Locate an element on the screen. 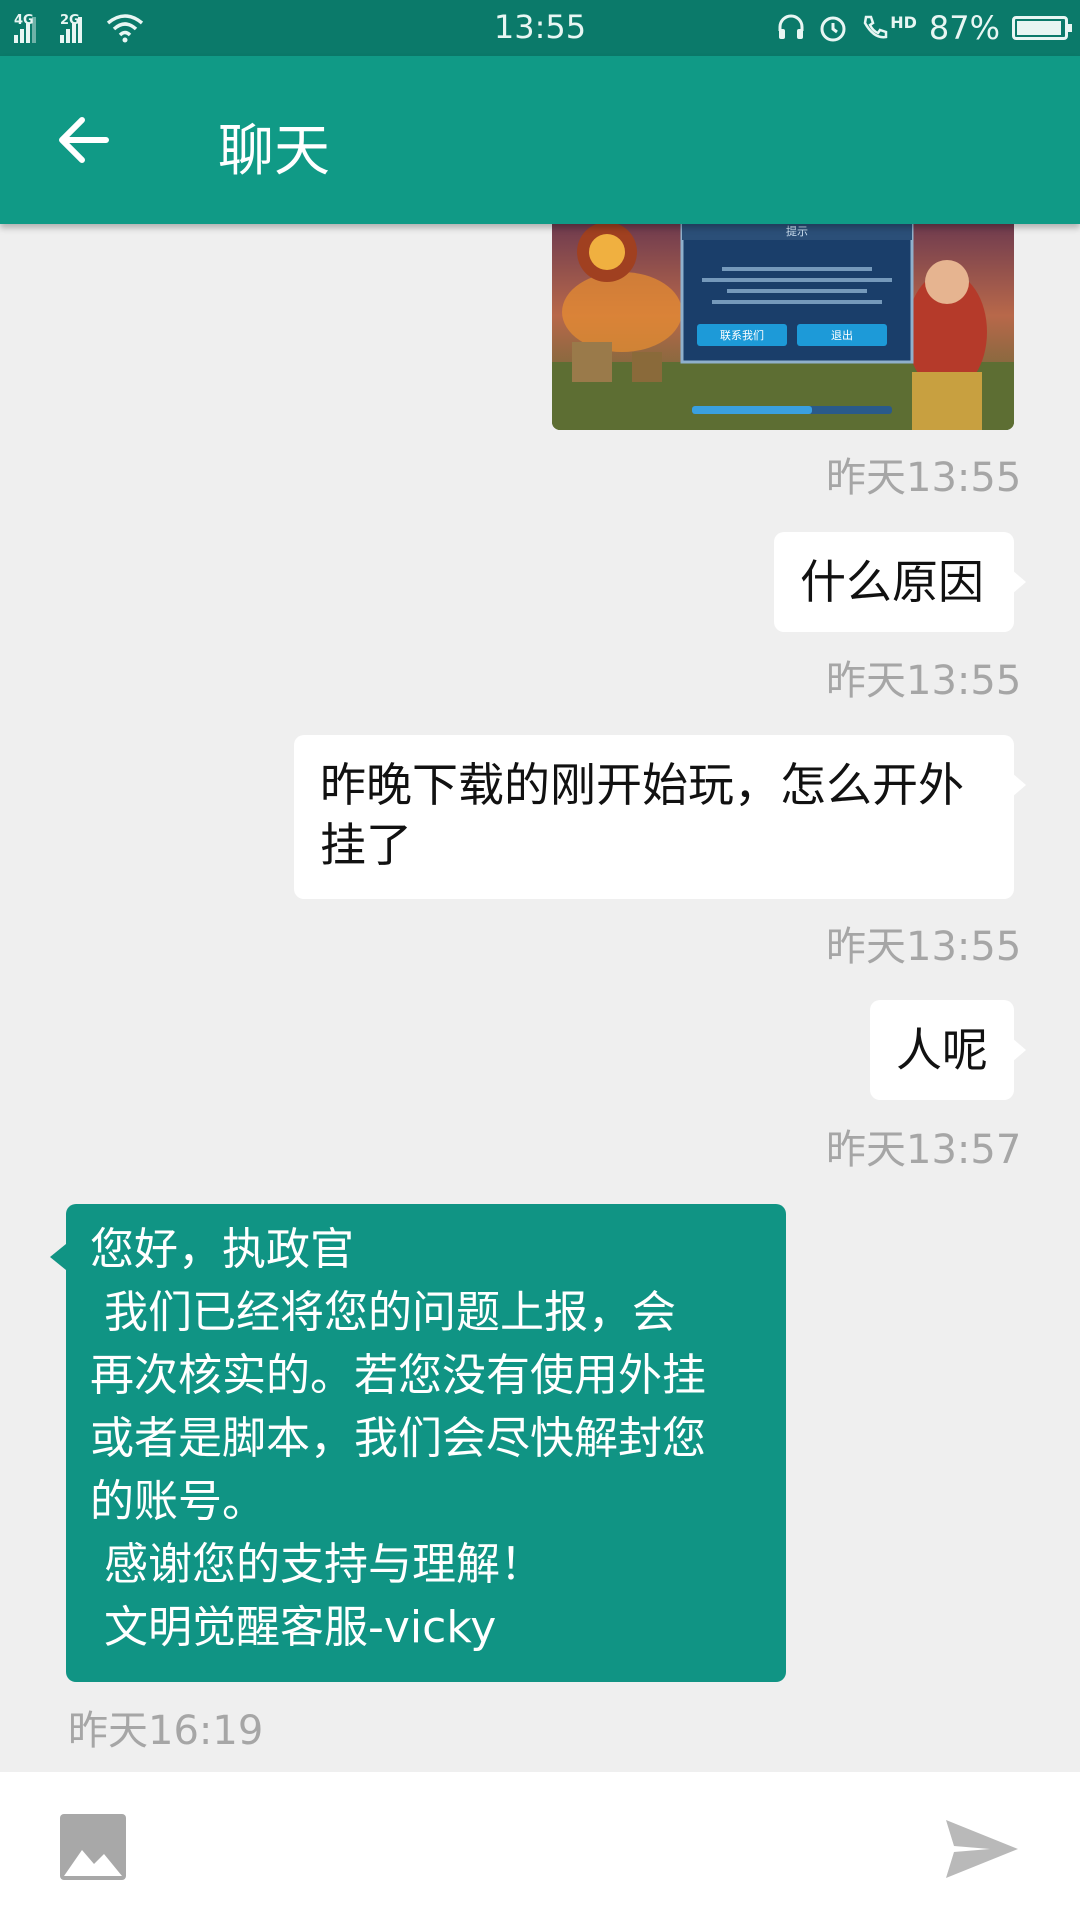 The width and height of the screenshot is (1080, 1920). send-icon is located at coordinates (982, 1849).